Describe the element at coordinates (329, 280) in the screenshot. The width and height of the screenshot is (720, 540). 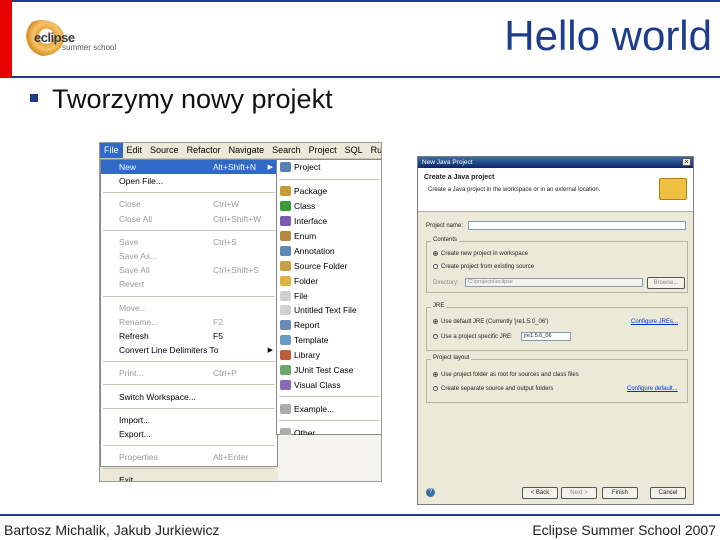
I see `new-submenu-item: Folder` at that location.